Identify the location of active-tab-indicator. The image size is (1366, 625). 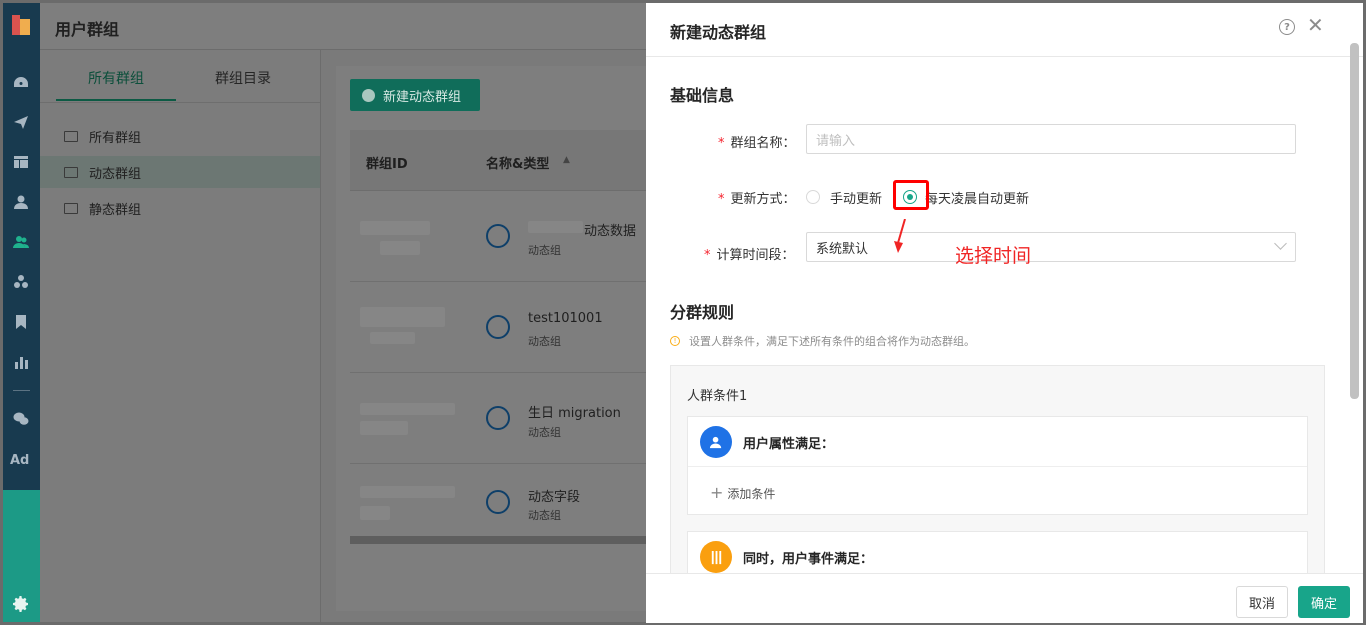
(116, 100).